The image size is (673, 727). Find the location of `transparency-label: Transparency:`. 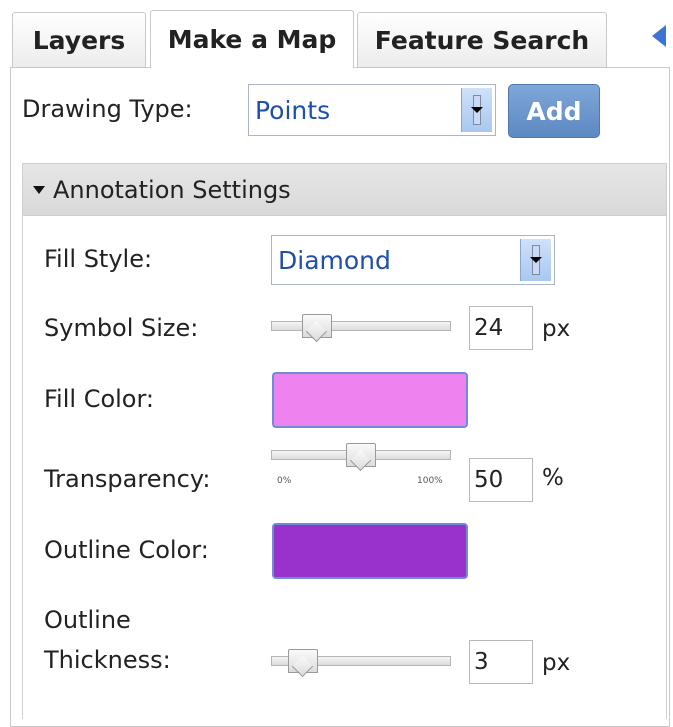

transparency-label: Transparency: is located at coordinates (127, 479).